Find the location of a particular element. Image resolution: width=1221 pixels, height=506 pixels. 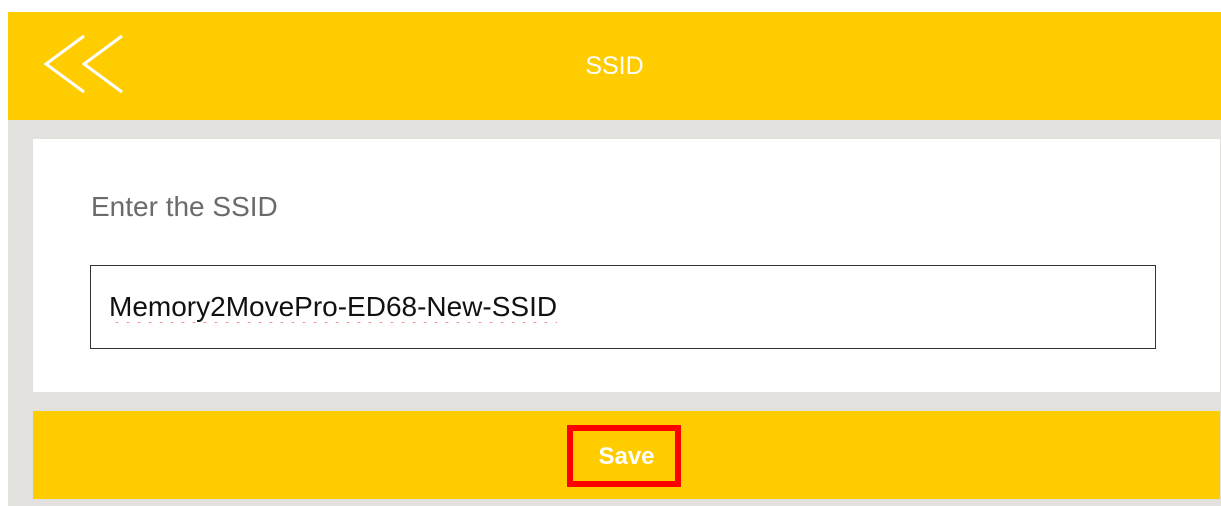

double-chevron-left-icon is located at coordinates (83, 64).